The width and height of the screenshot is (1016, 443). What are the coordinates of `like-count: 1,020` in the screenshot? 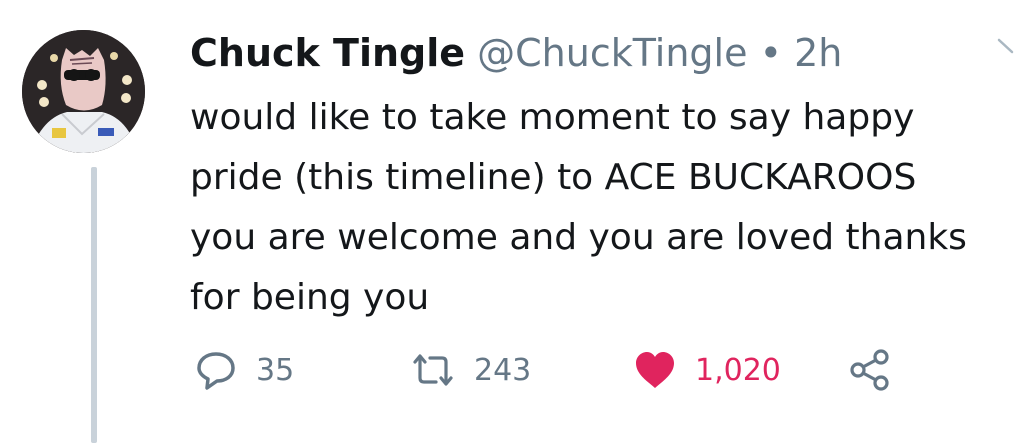 It's located at (738, 370).